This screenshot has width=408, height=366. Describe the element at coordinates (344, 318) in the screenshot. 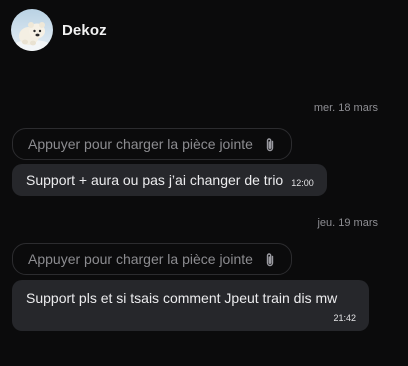

I see `message-time: 21:42` at that location.